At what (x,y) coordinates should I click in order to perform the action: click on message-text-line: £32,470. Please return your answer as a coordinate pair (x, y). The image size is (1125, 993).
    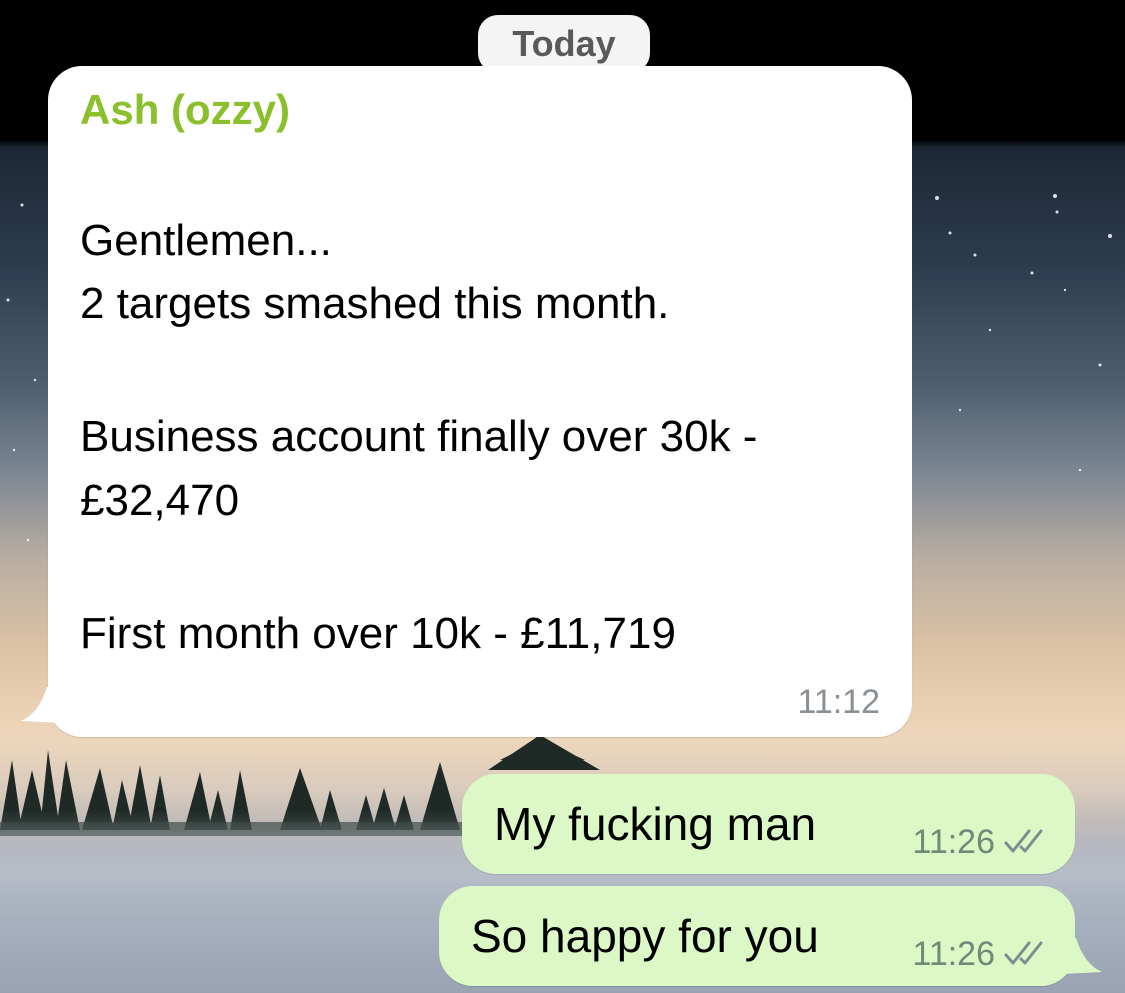
    Looking at the image, I should click on (160, 500).